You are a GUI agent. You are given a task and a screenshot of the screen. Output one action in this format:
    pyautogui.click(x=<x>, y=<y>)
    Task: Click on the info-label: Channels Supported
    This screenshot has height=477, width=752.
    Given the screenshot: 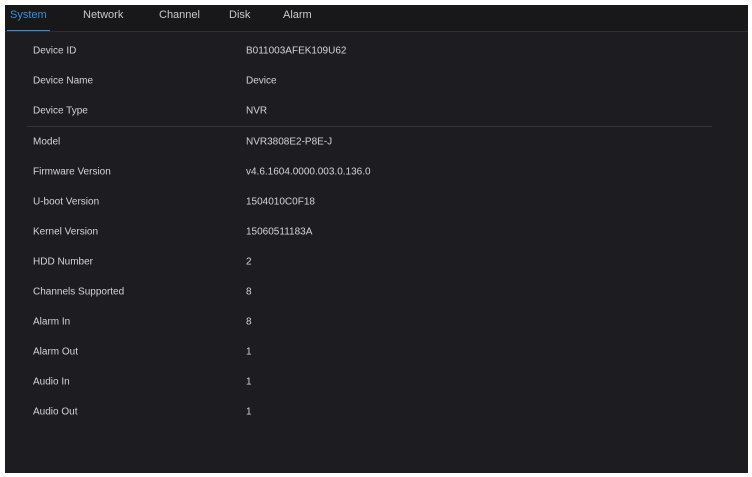 What is the action you would take?
    pyautogui.click(x=79, y=291)
    